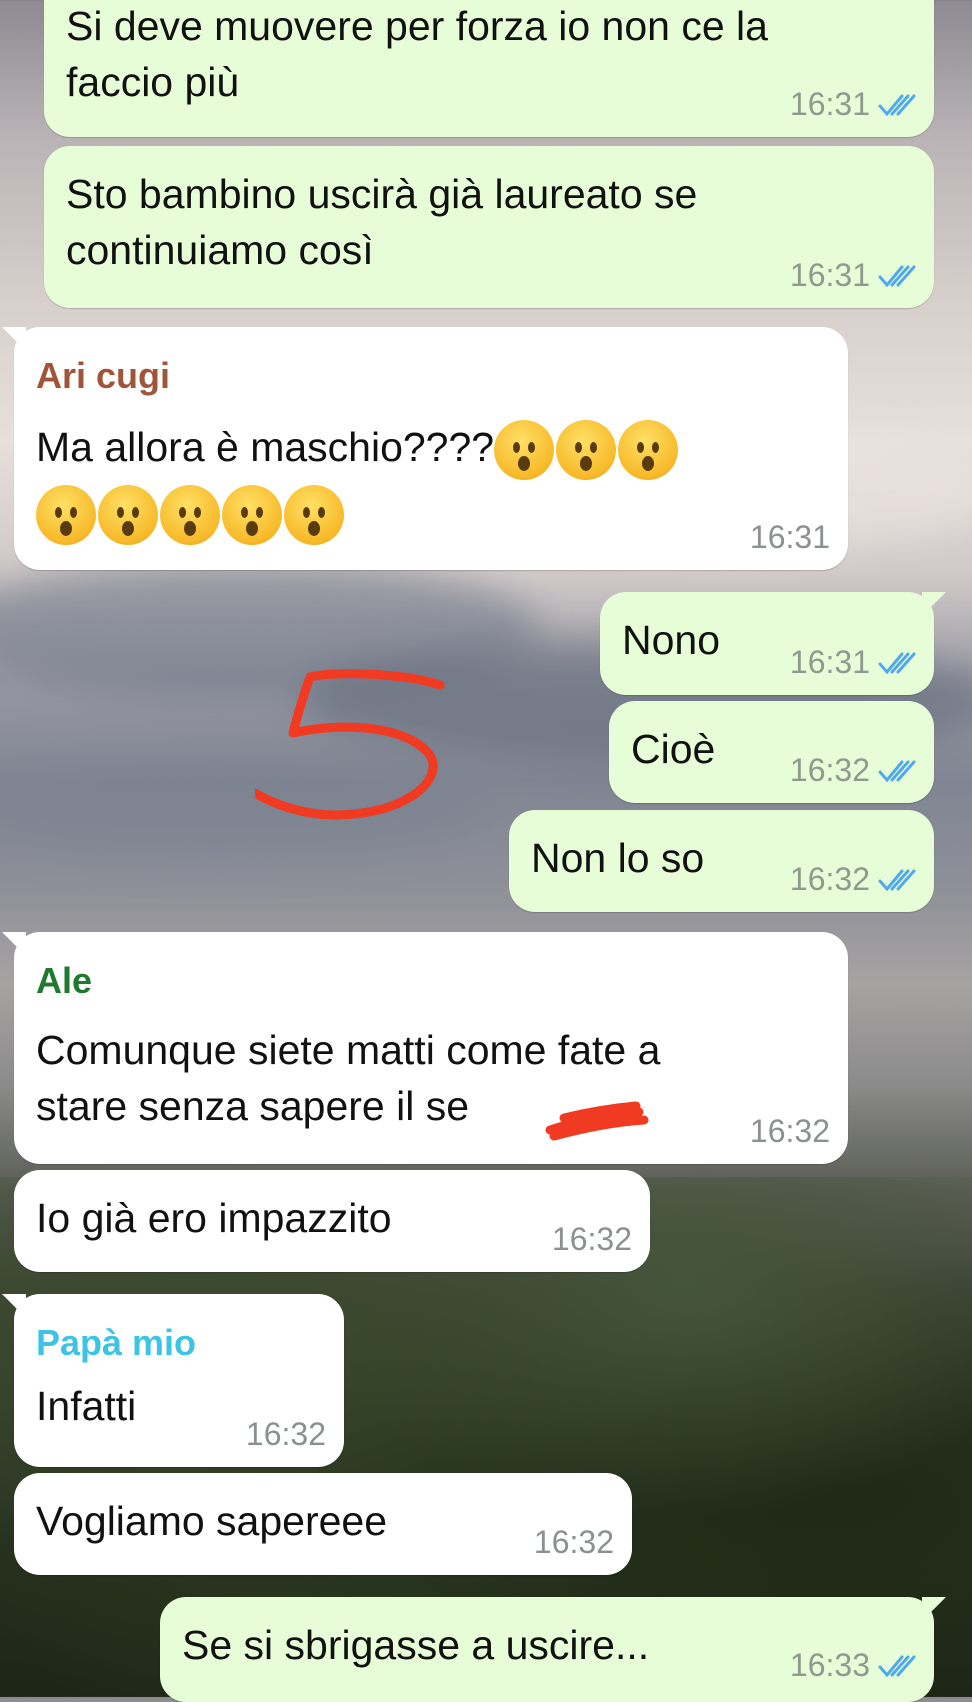 The width and height of the screenshot is (972, 1702). What do you see at coordinates (86, 1406) in the screenshot?
I see `message-text: Infatti` at bounding box center [86, 1406].